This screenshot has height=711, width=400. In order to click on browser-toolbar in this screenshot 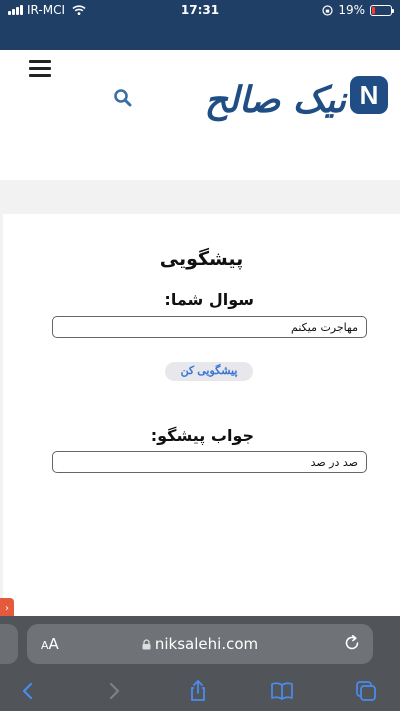, I will do `click(200, 691)`.